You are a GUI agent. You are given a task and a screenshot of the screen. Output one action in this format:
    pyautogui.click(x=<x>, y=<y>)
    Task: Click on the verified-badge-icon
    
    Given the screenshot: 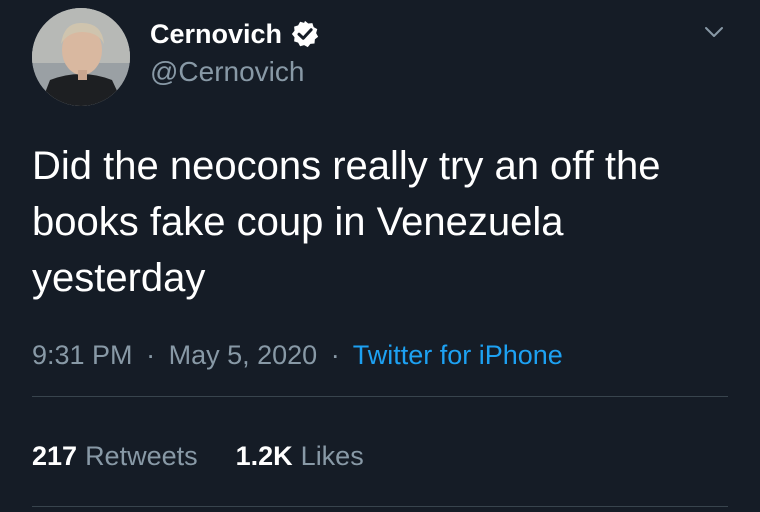 What is the action you would take?
    pyautogui.click(x=305, y=34)
    